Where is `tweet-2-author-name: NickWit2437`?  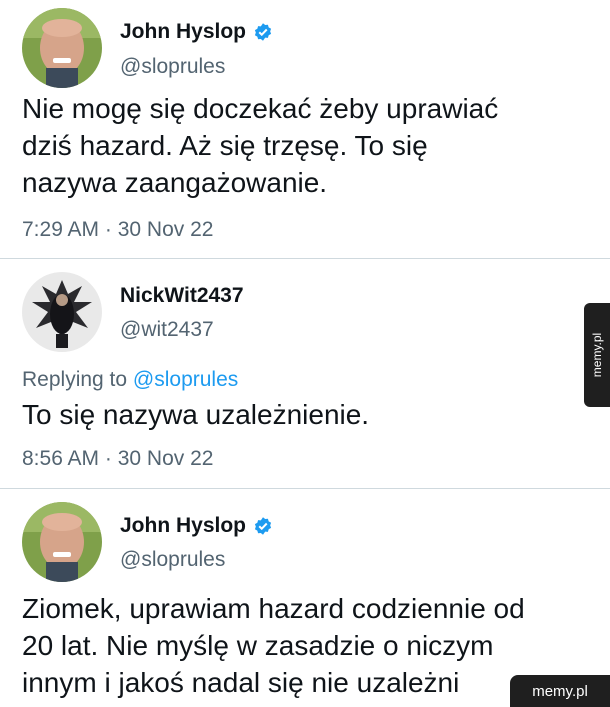 tweet-2-author-name: NickWit2437 is located at coordinates (182, 296).